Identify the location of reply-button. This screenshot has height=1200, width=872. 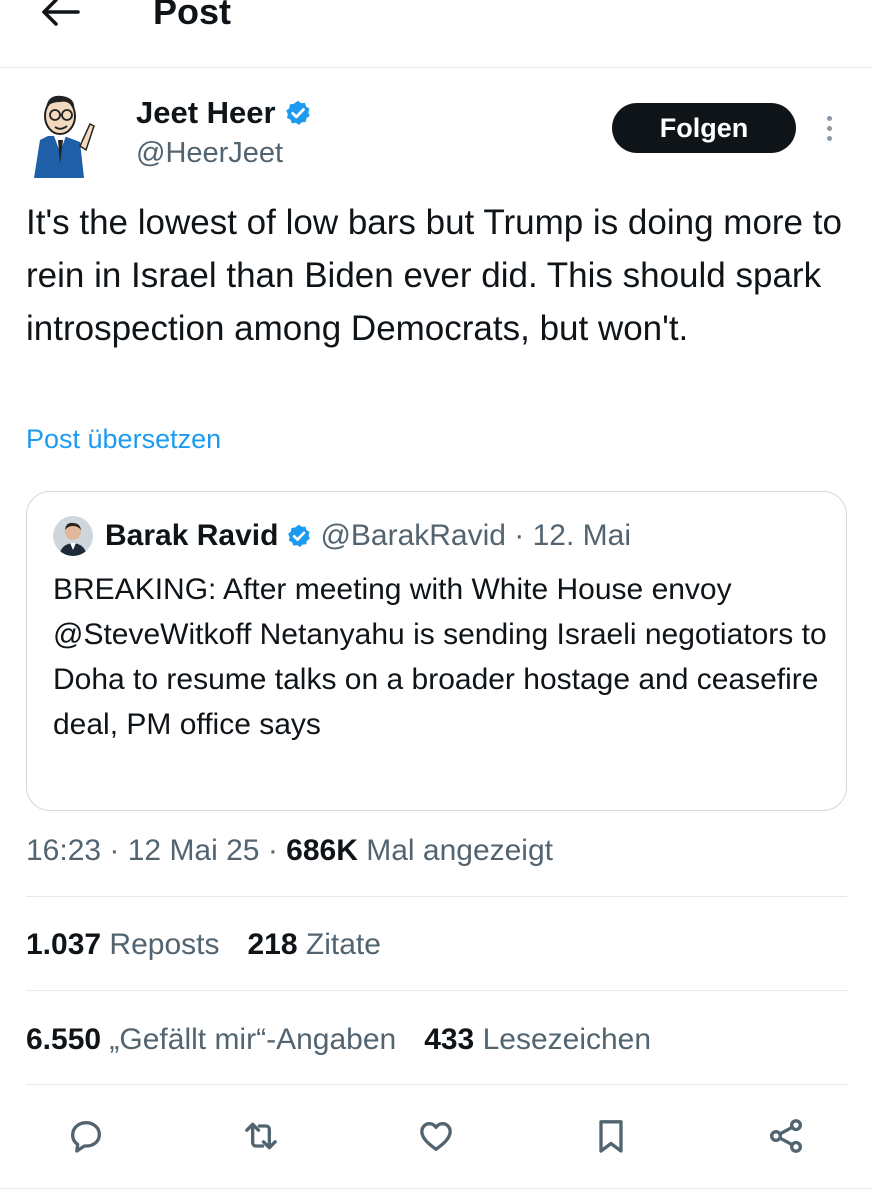
(86, 1136).